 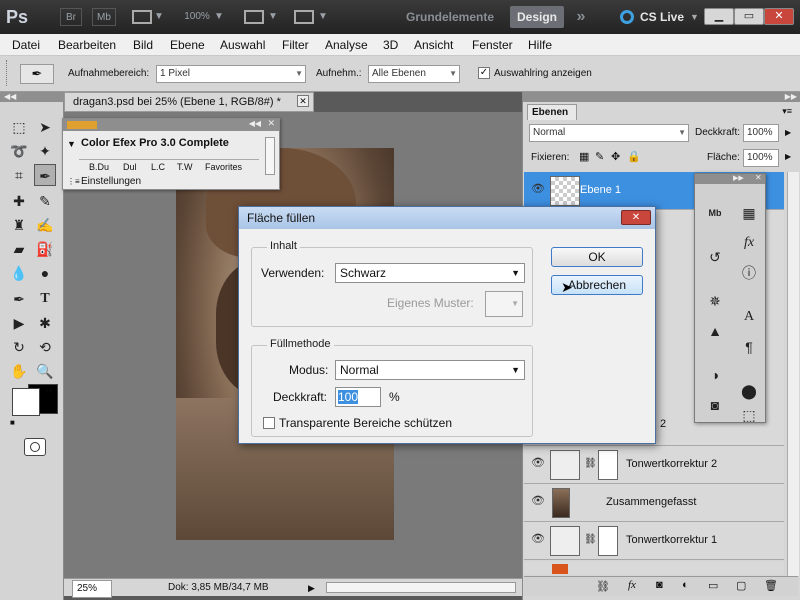 I want to click on history-icon: ↺, so click(x=715, y=257).